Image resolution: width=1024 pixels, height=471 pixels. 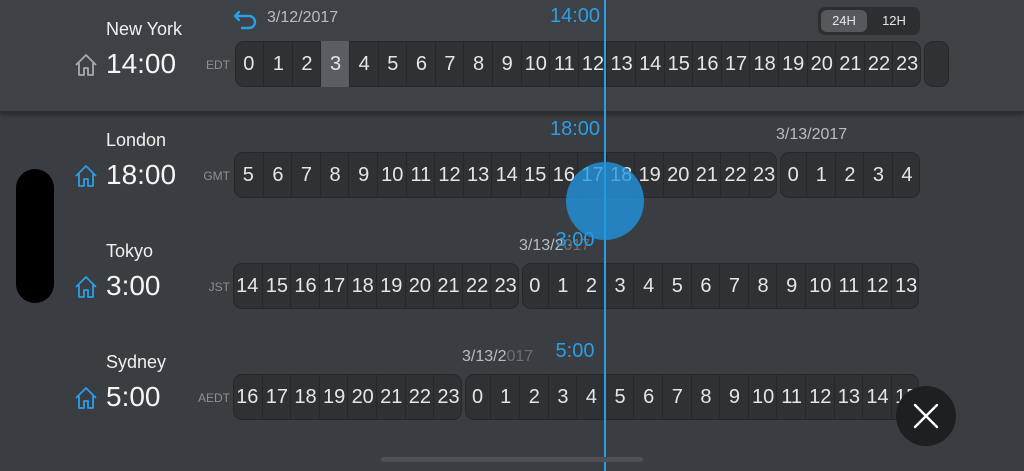 I want to click on city-name: New York, so click(x=144, y=29).